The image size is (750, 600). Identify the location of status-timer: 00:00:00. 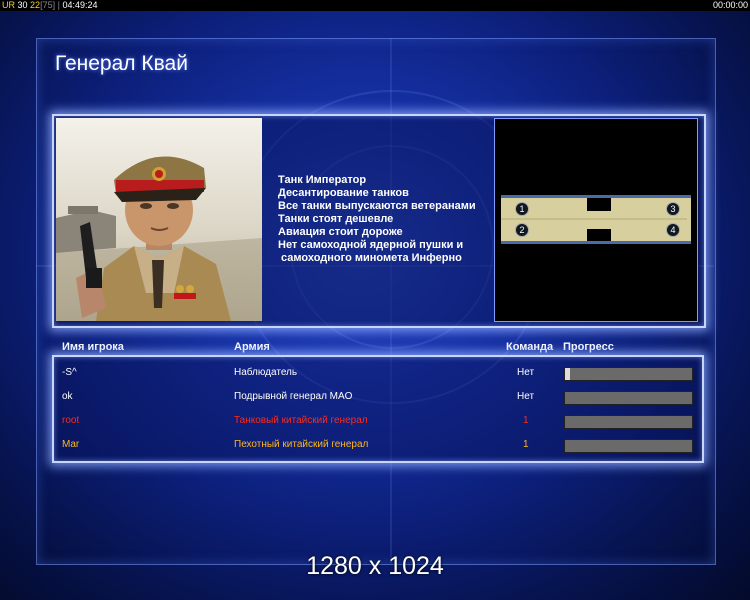
(730, 5).